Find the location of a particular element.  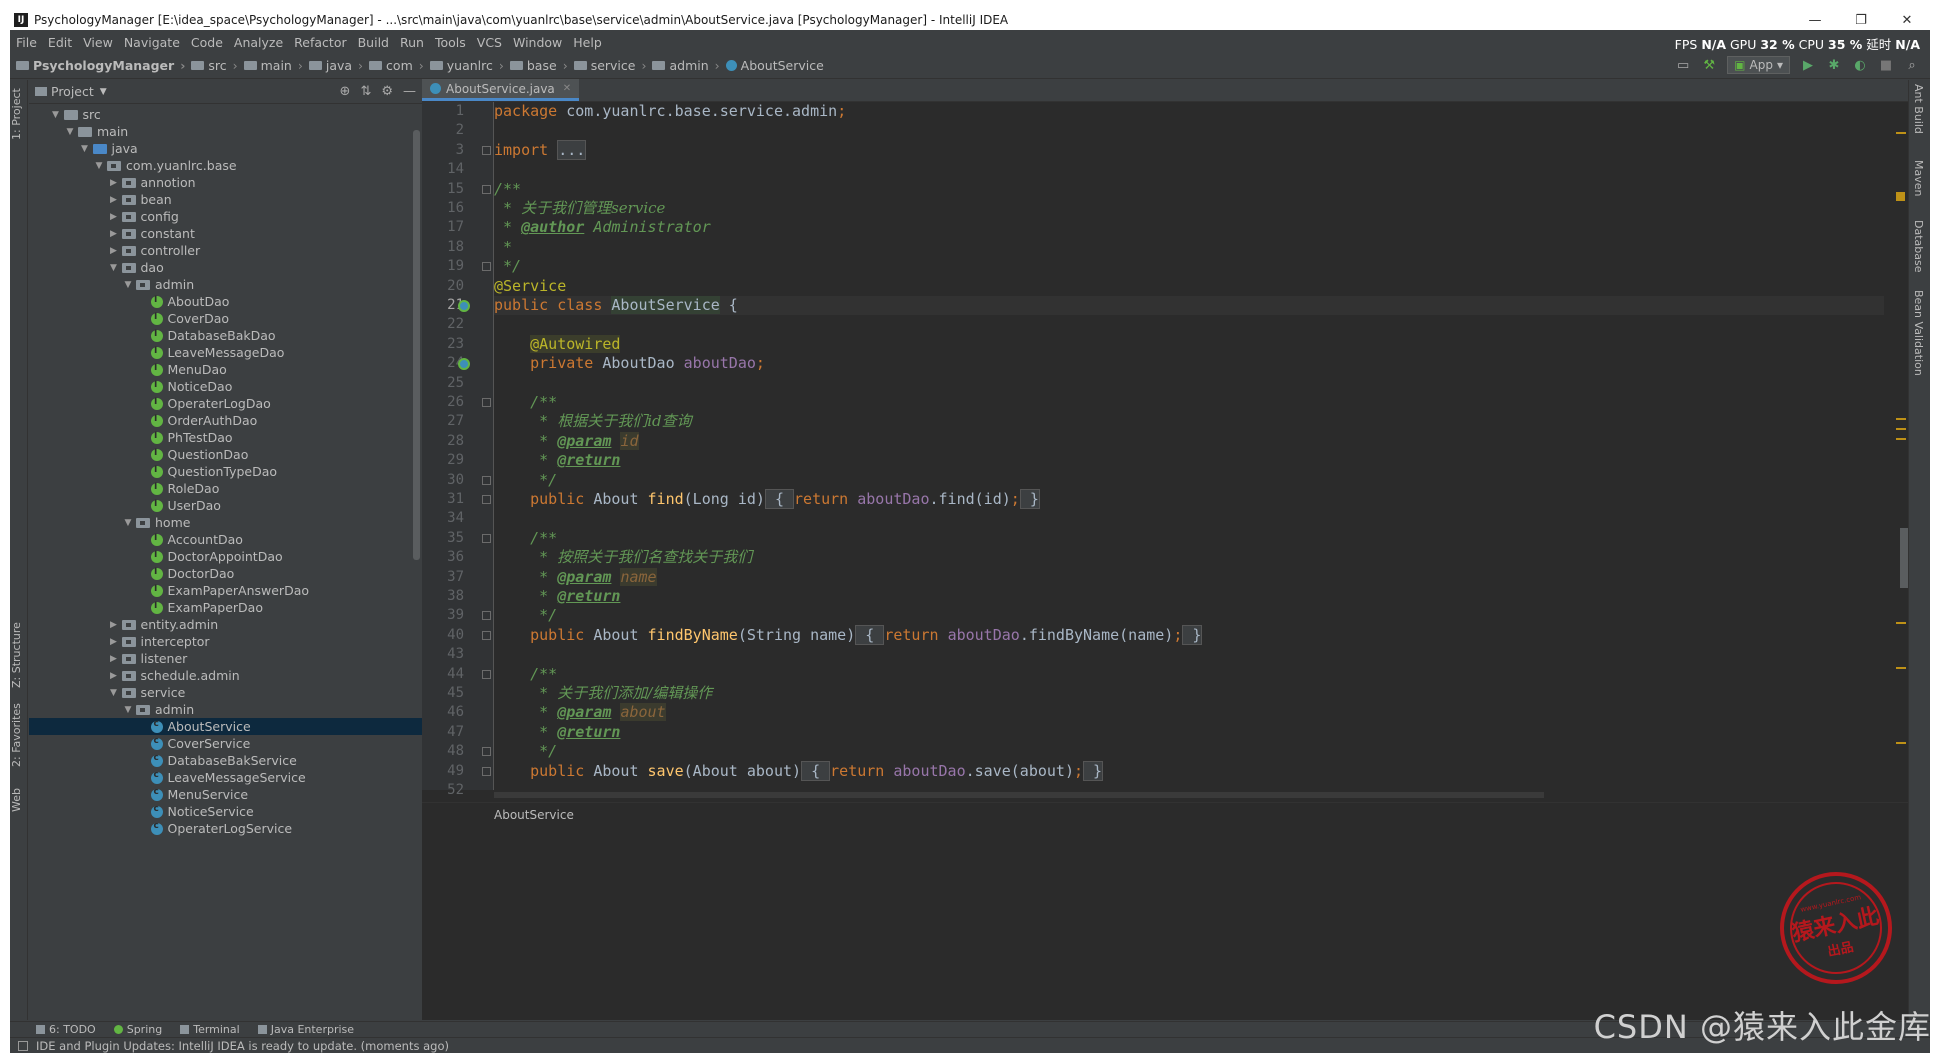

code-line: * 按照关于我们名查找关于我们 is located at coordinates (1189, 557).